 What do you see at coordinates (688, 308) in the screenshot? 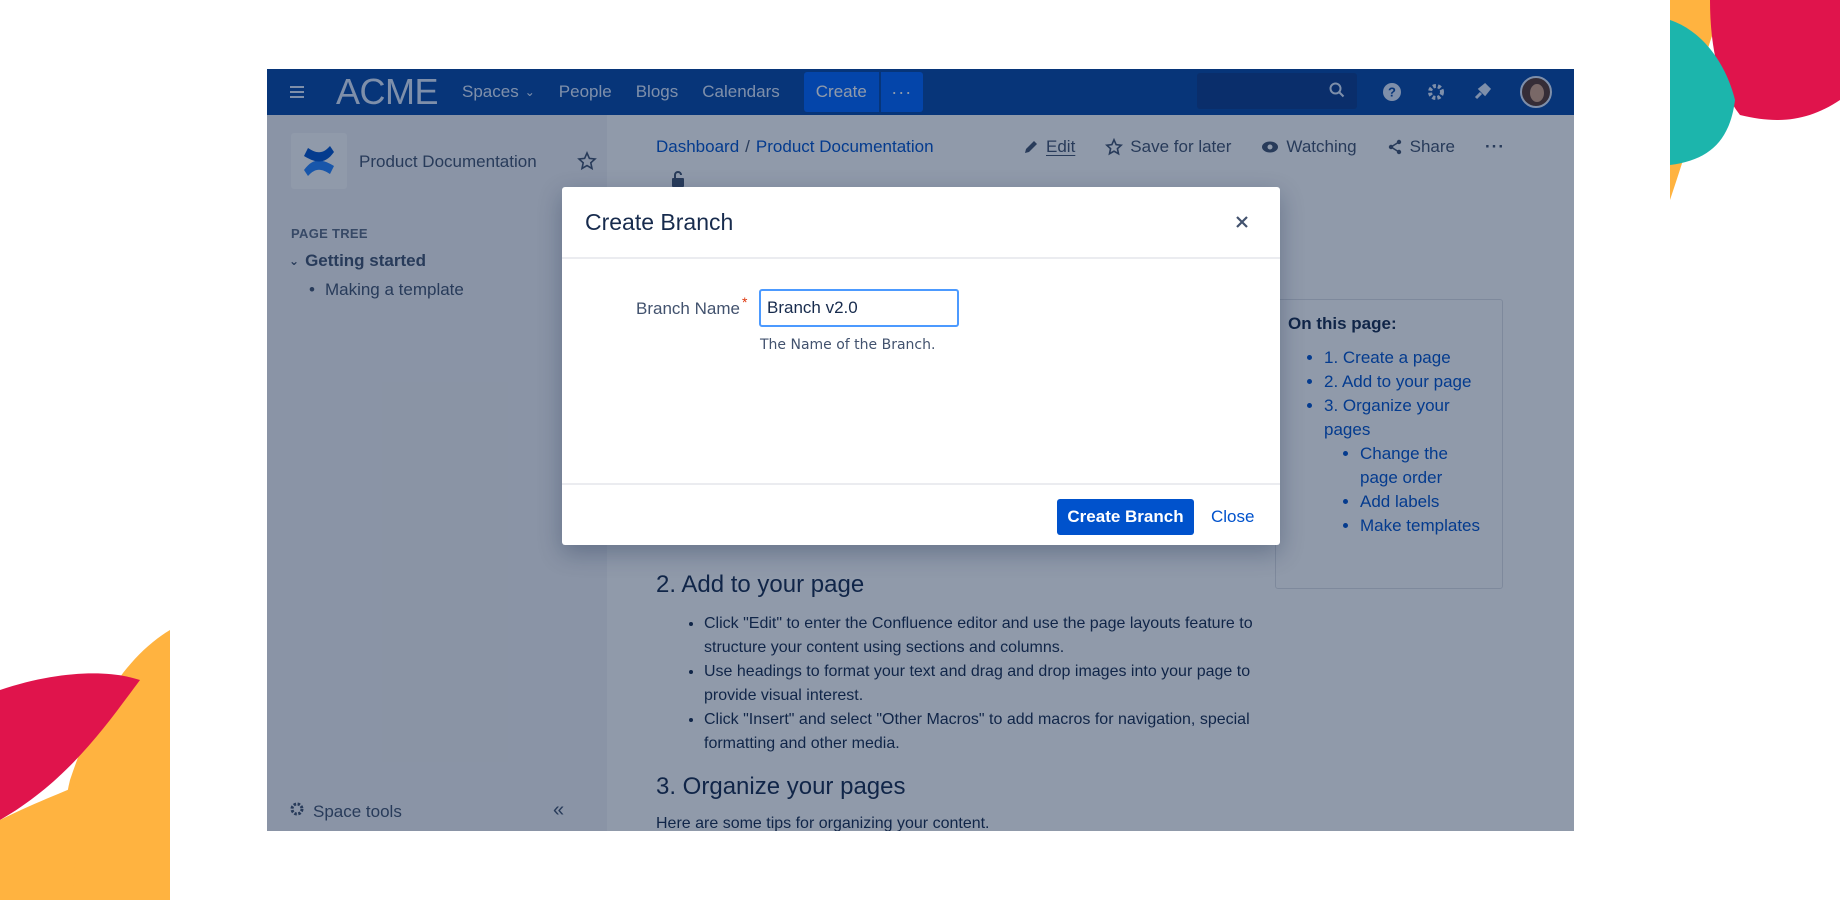
I see `branch-name-label: Branch Name` at bounding box center [688, 308].